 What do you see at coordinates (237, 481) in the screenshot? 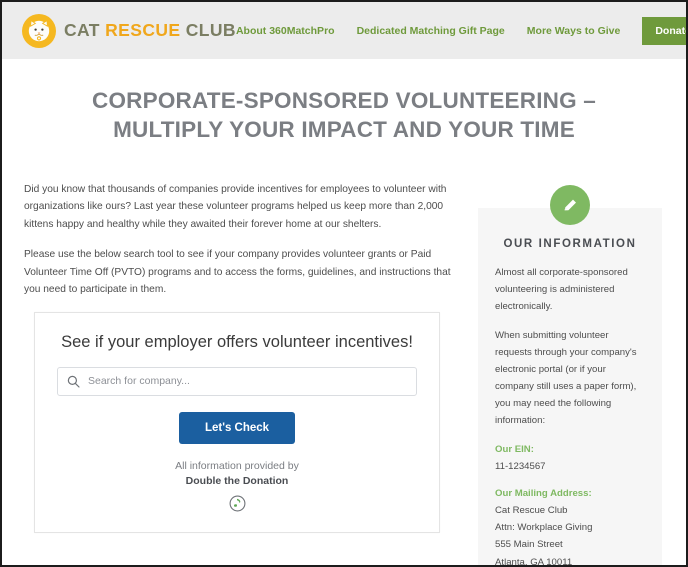
I see `provided-by-brand: Double the Donation` at bounding box center [237, 481].